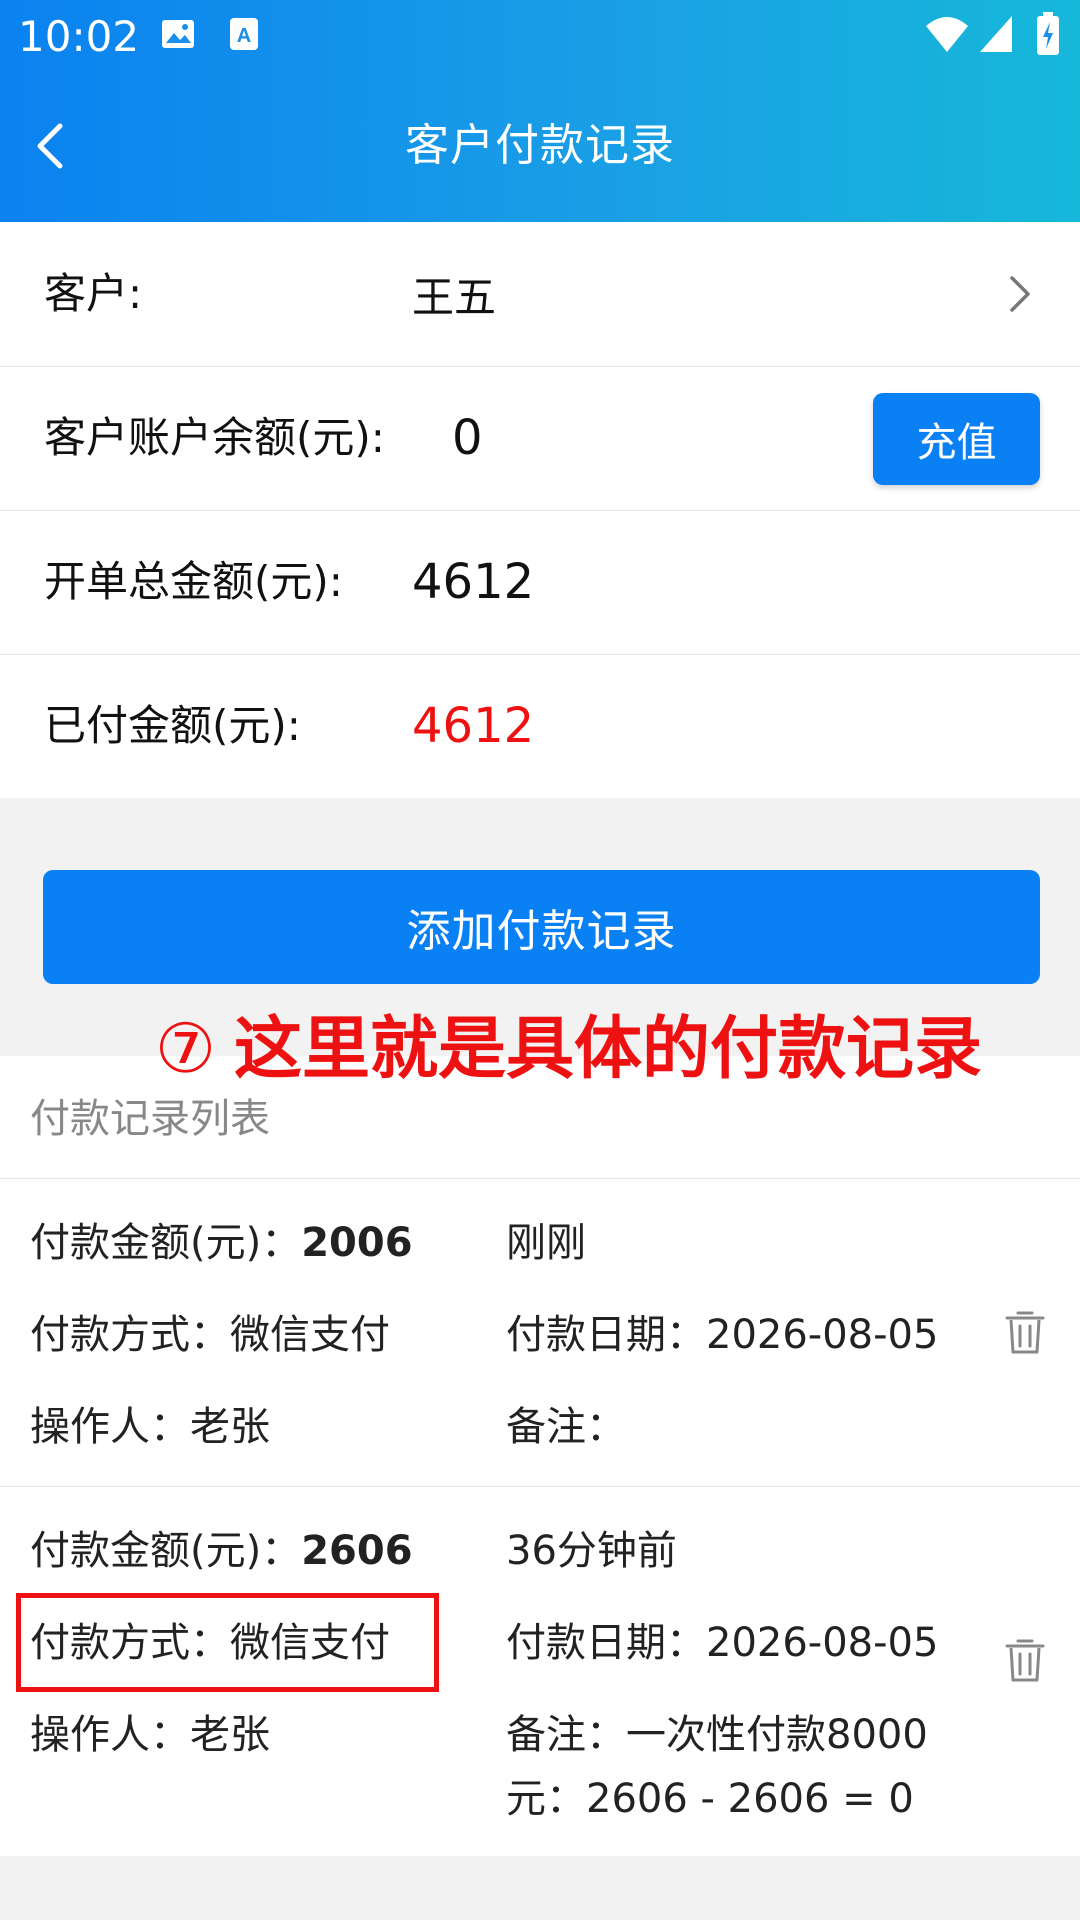 This screenshot has width=1080, height=1920. I want to click on gallery-notification-icon, so click(178, 36).